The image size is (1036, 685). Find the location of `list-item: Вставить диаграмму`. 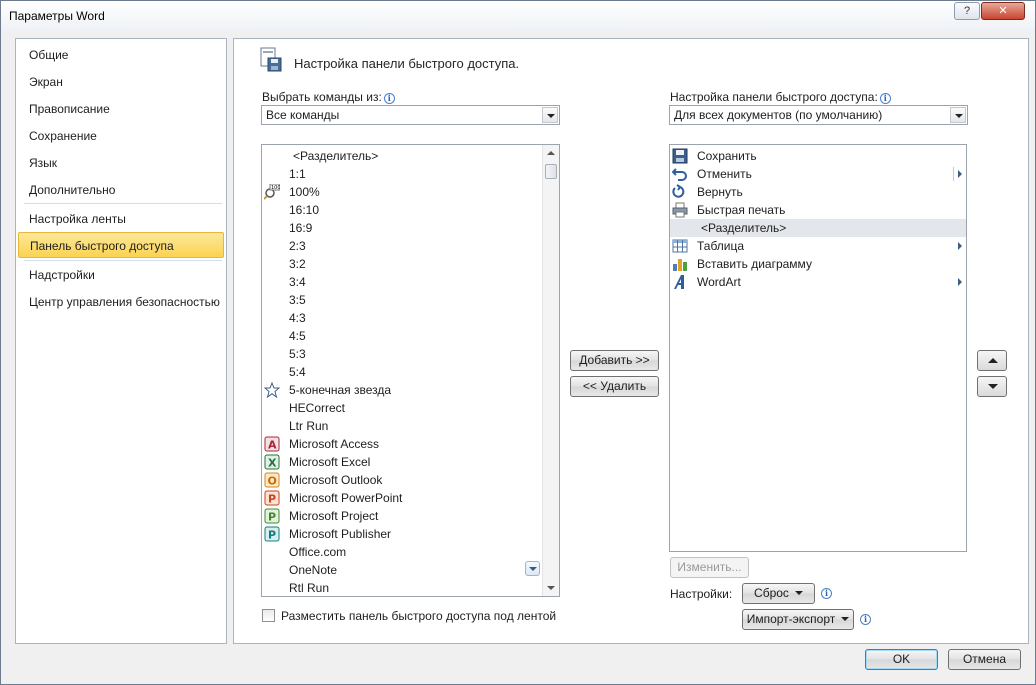

list-item: Вставить диаграмму is located at coordinates (818, 264).